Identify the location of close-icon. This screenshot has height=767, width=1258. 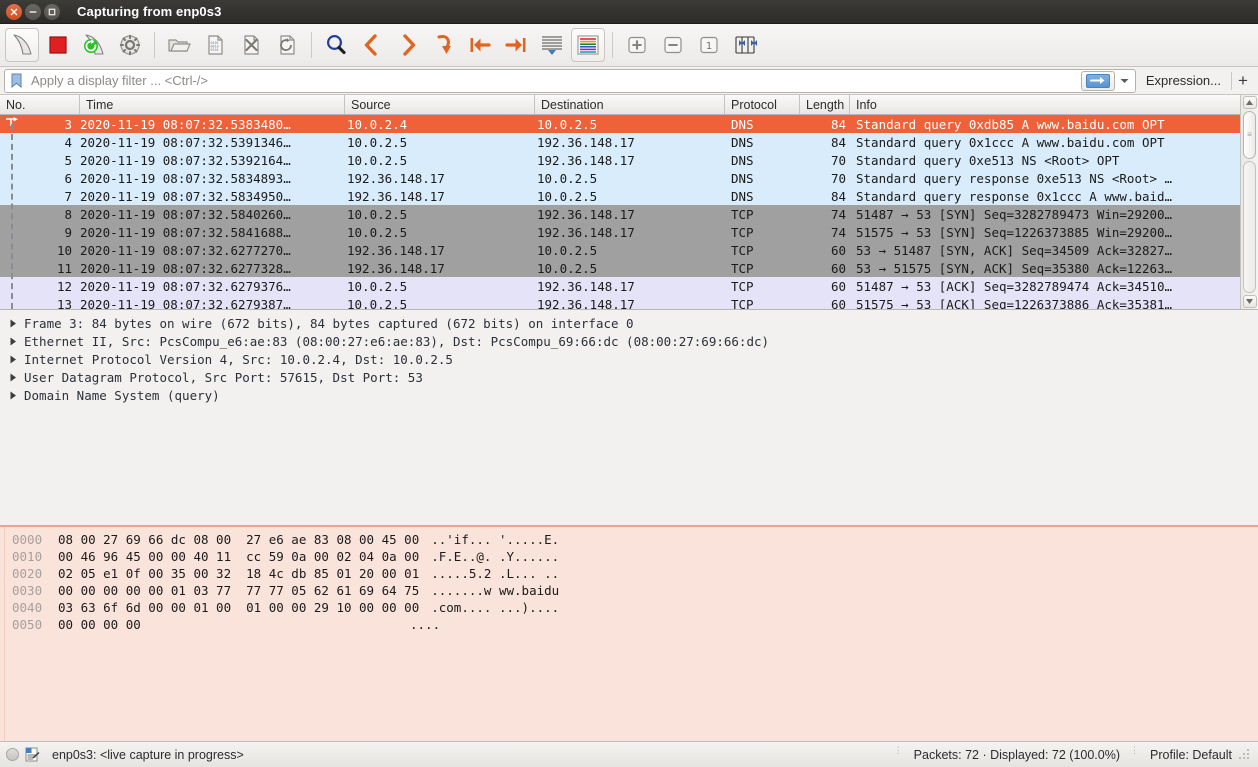
(14, 11).